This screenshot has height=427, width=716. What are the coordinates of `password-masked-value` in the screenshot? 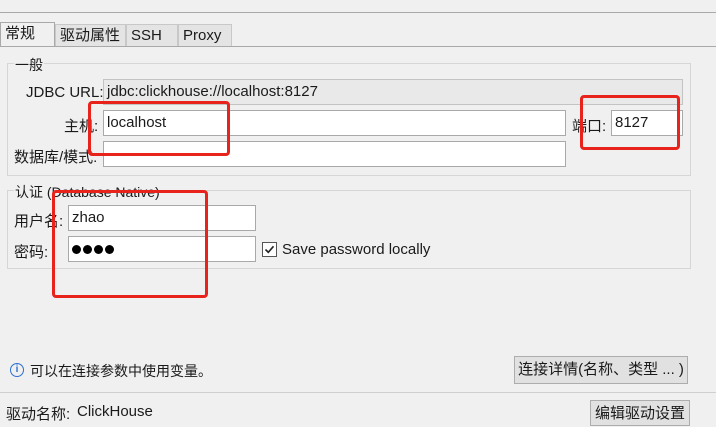 It's located at (94, 248).